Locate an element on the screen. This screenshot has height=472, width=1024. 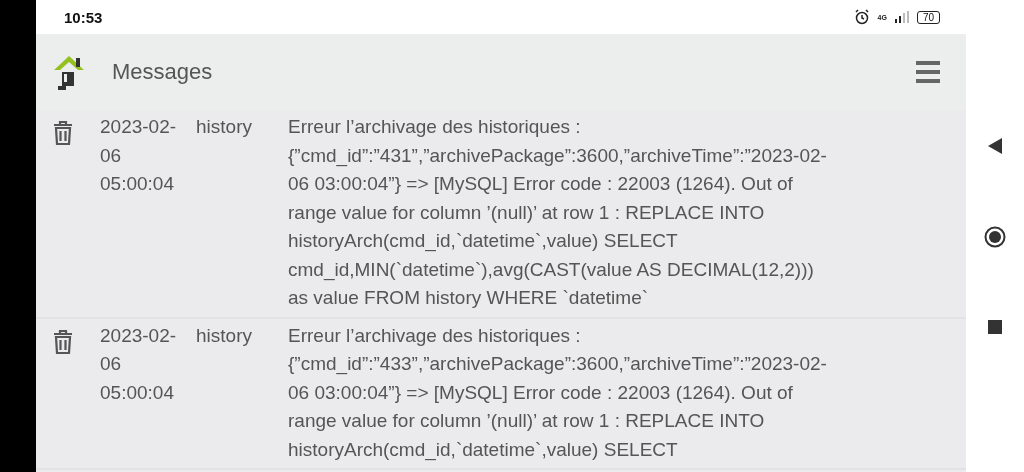
battery-level: 70 is located at coordinates (928, 17).